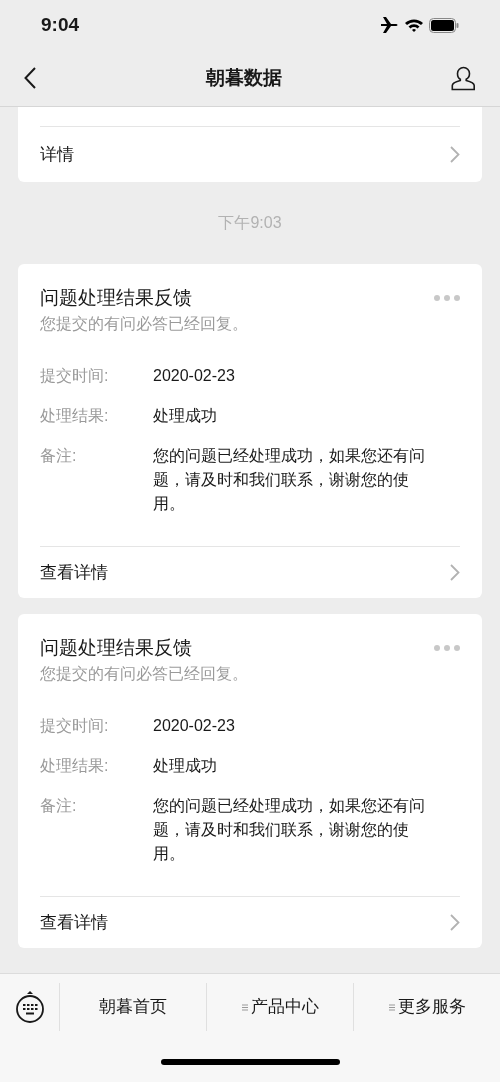 Image resolution: width=500 pixels, height=1082 pixels. Describe the element at coordinates (30, 78) in the screenshot. I see `back-icon` at that location.